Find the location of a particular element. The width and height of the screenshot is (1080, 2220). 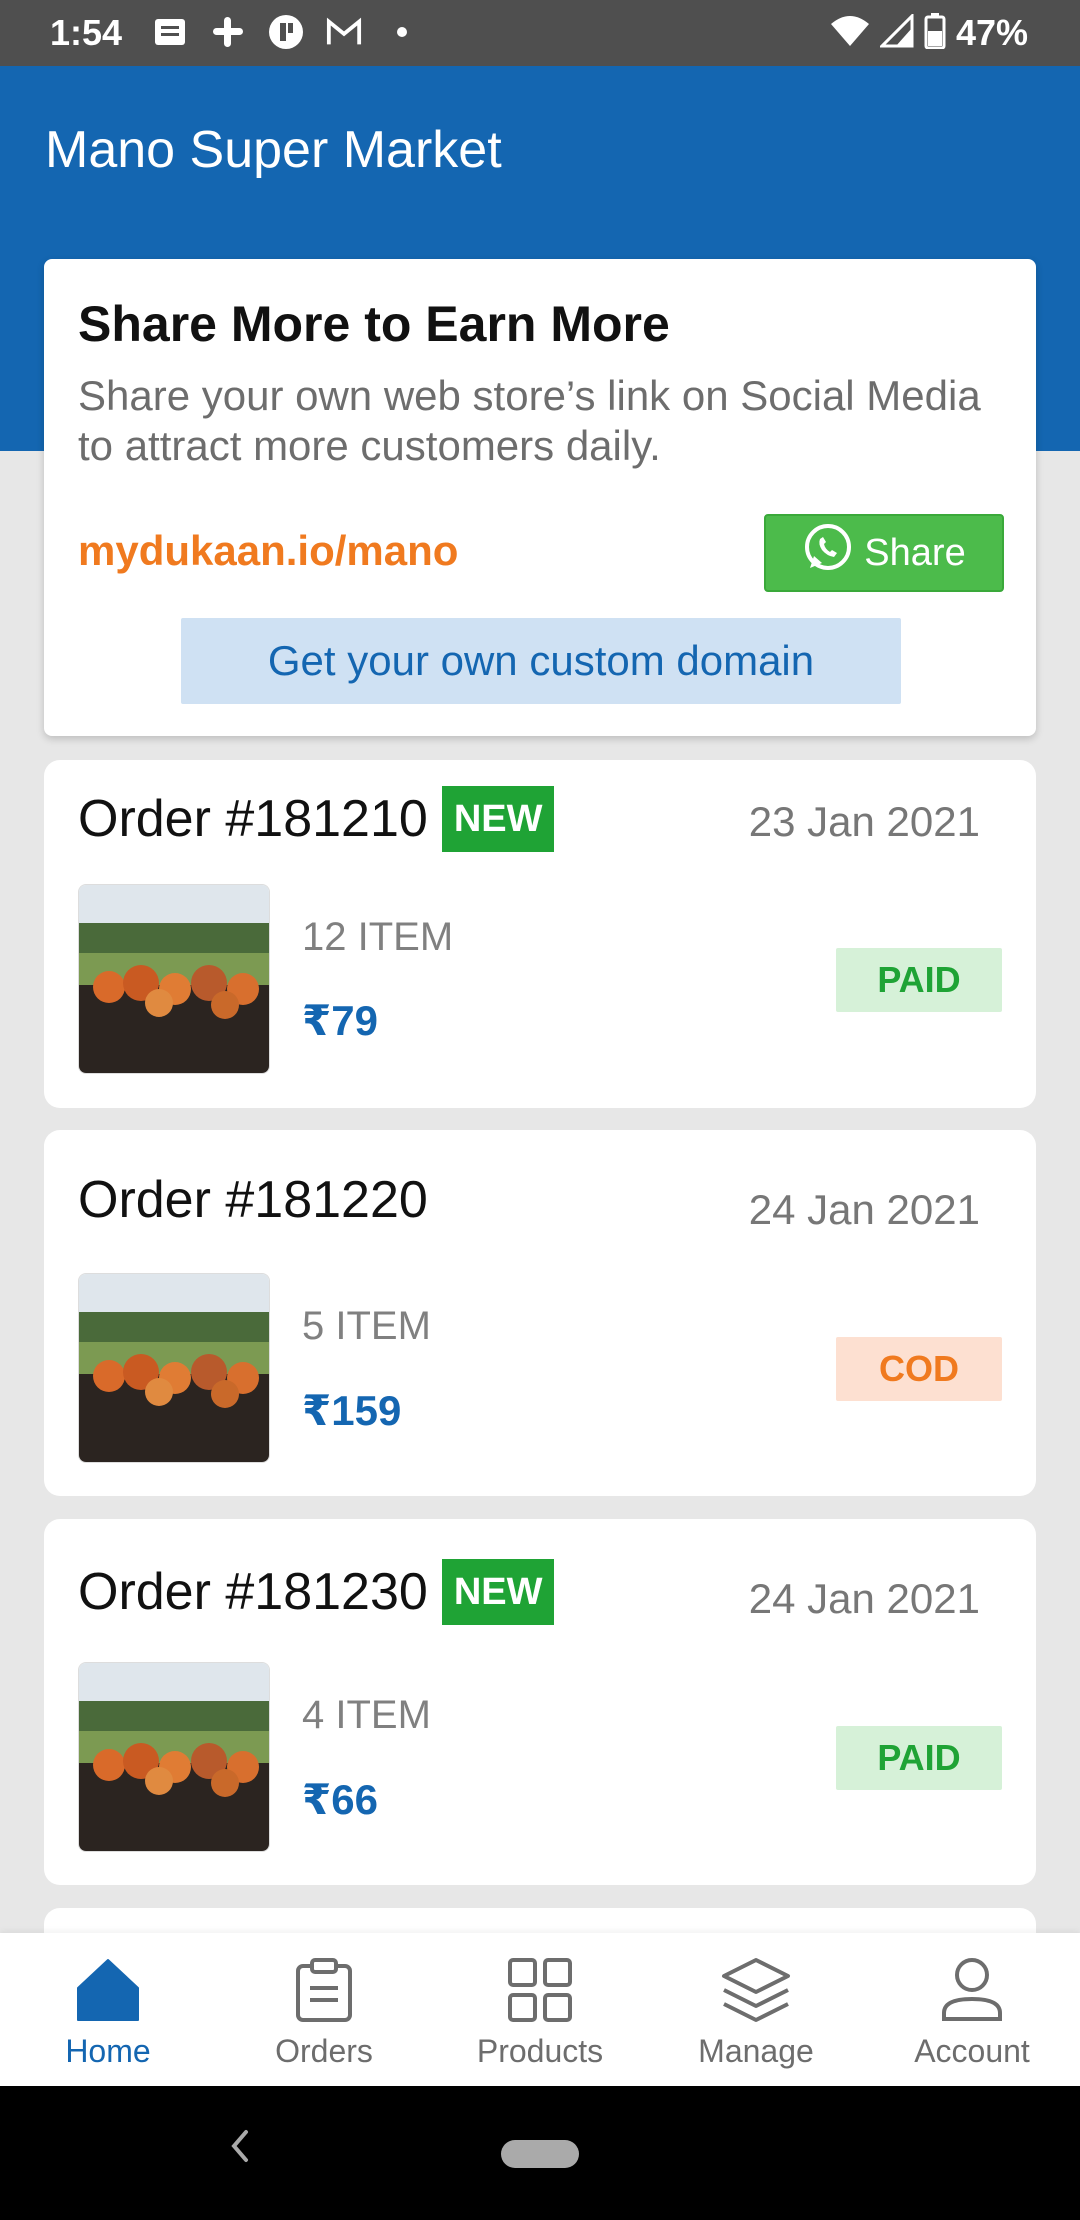

nav-orders: Orders is located at coordinates (324, 2009).